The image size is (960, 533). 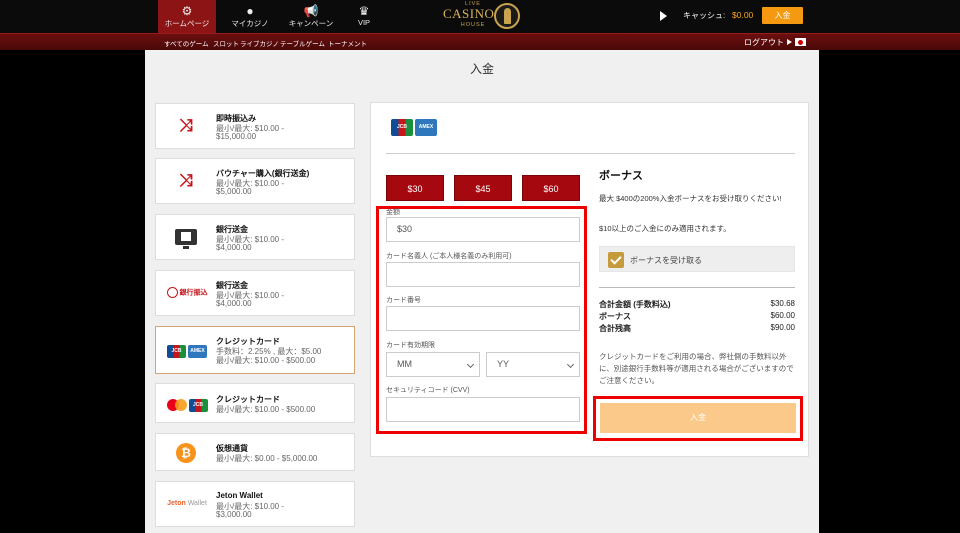 I want to click on method-title: Jeton Wallet, so click(x=239, y=495).